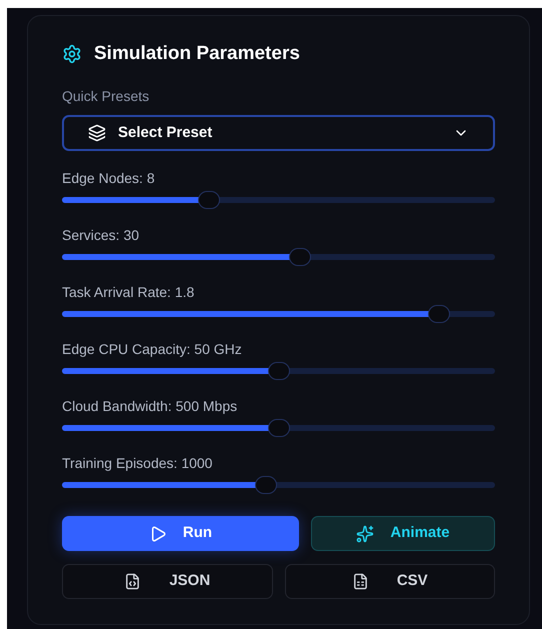 This screenshot has width=542, height=629. I want to click on slider-label: Services: 30, so click(101, 235).